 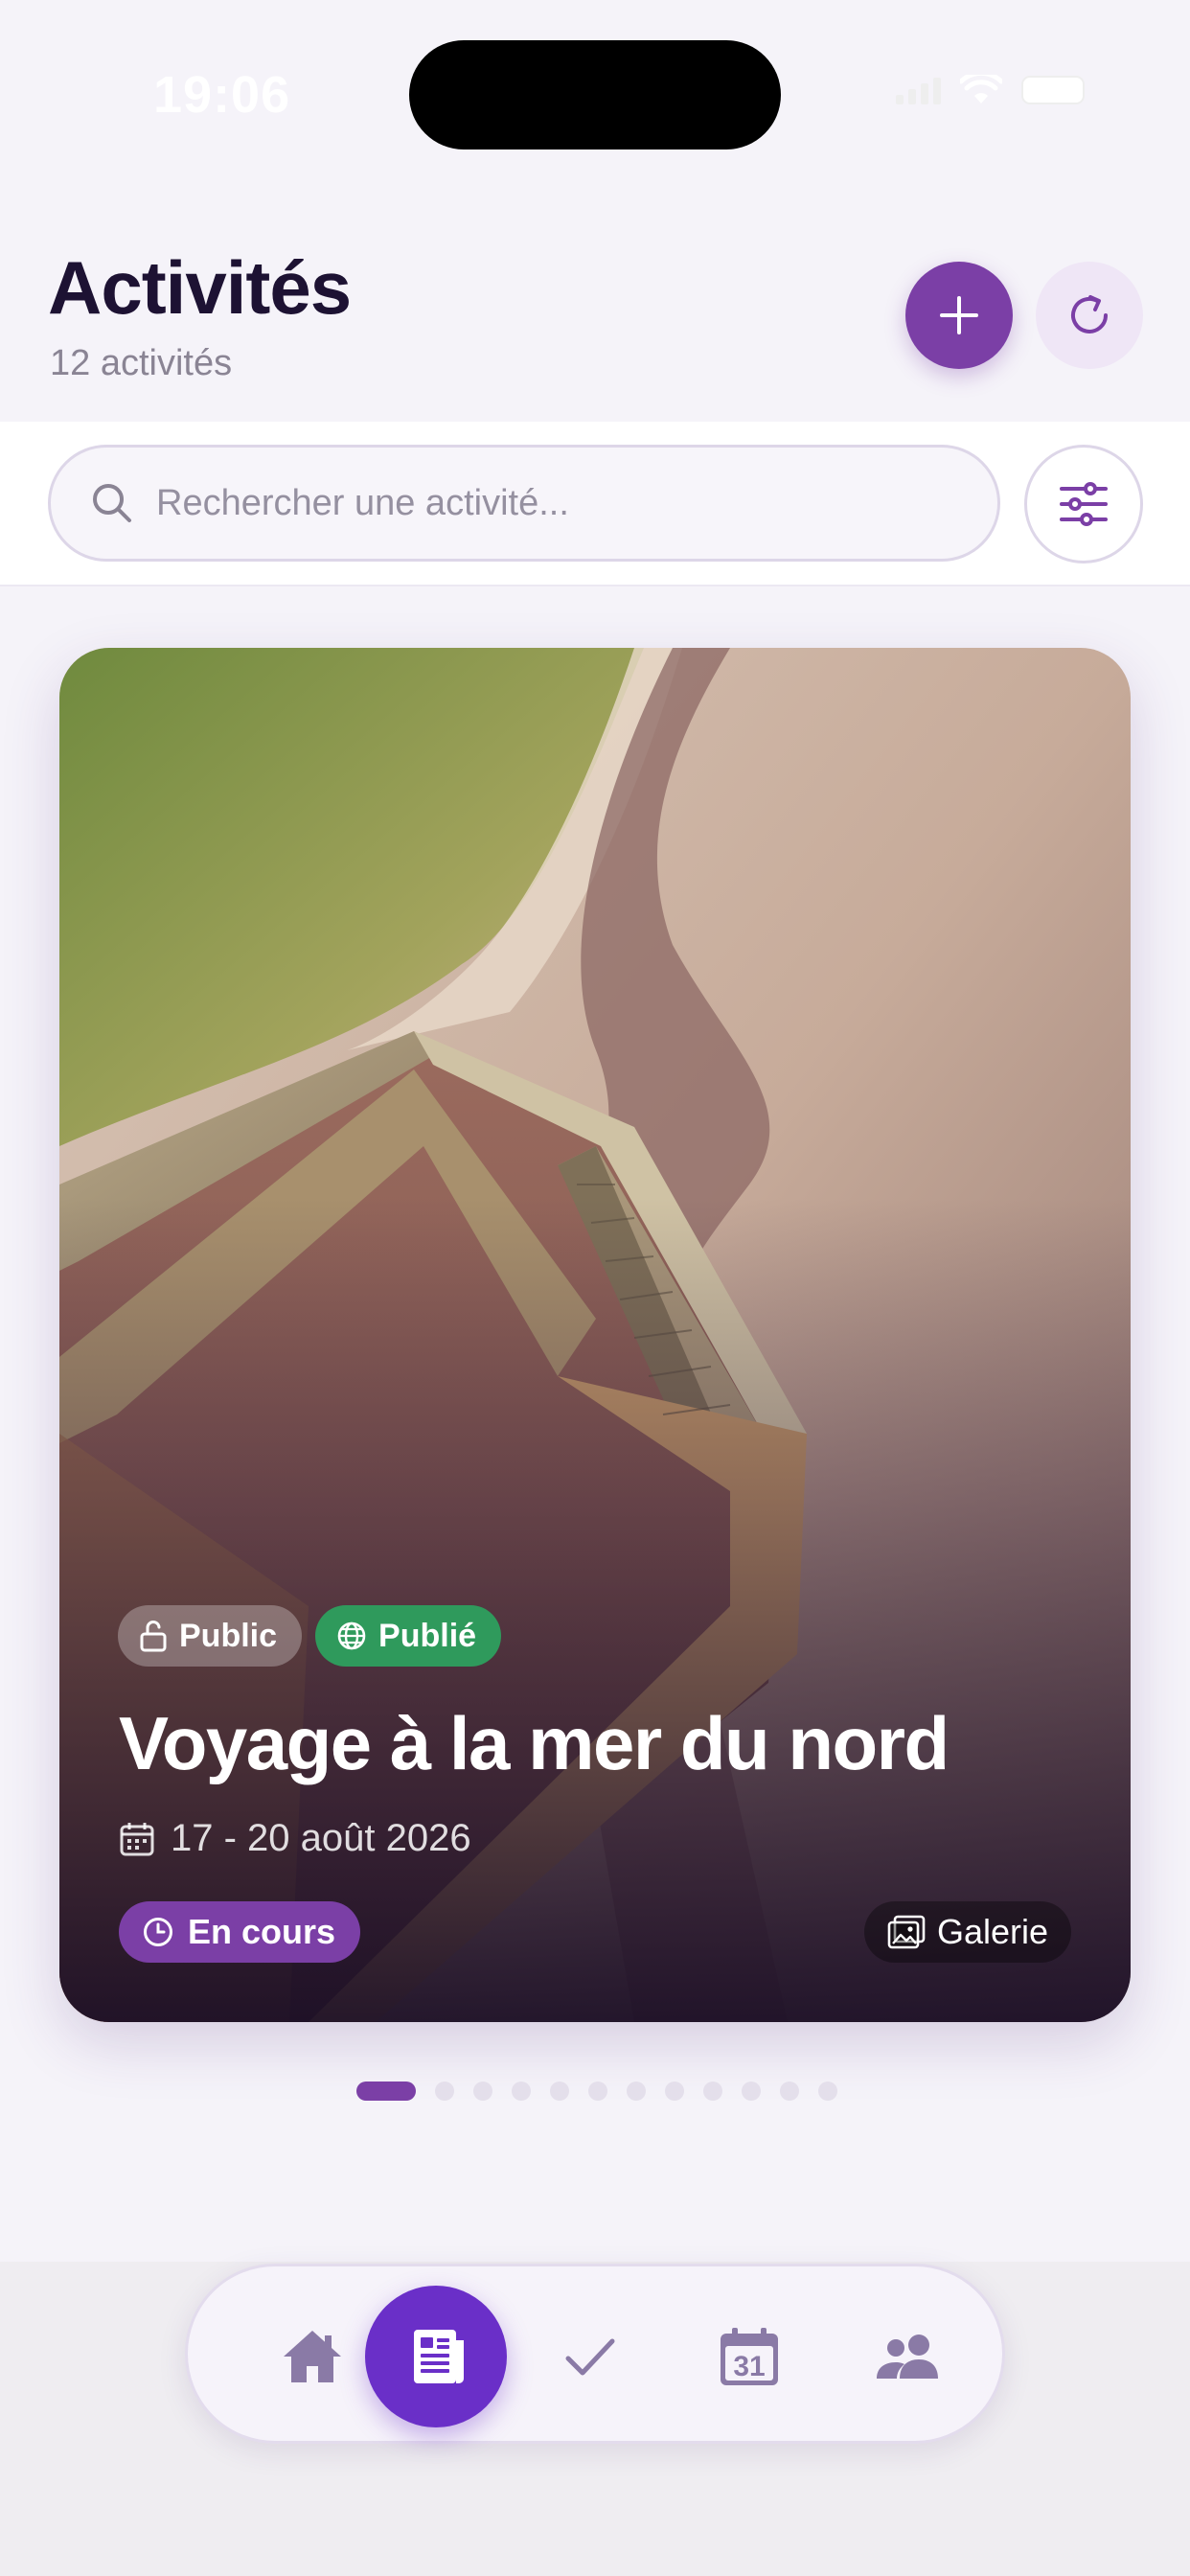 I want to click on refresh-button, so click(x=1090, y=315).